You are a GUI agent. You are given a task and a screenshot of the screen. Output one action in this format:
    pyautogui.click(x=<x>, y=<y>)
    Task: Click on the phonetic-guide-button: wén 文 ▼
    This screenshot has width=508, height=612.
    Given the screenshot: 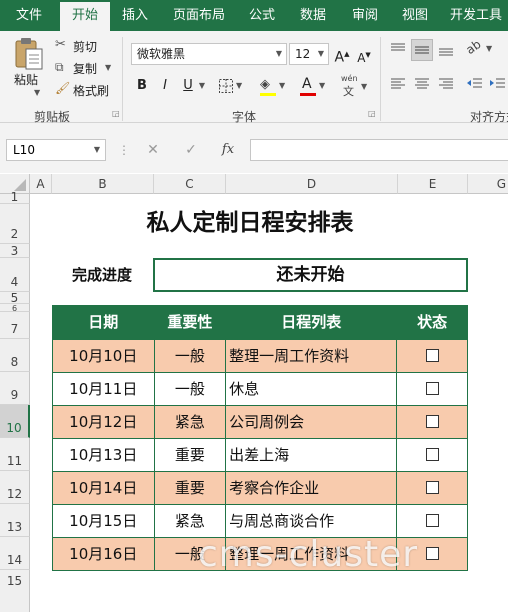 What is the action you would take?
    pyautogui.click(x=355, y=86)
    